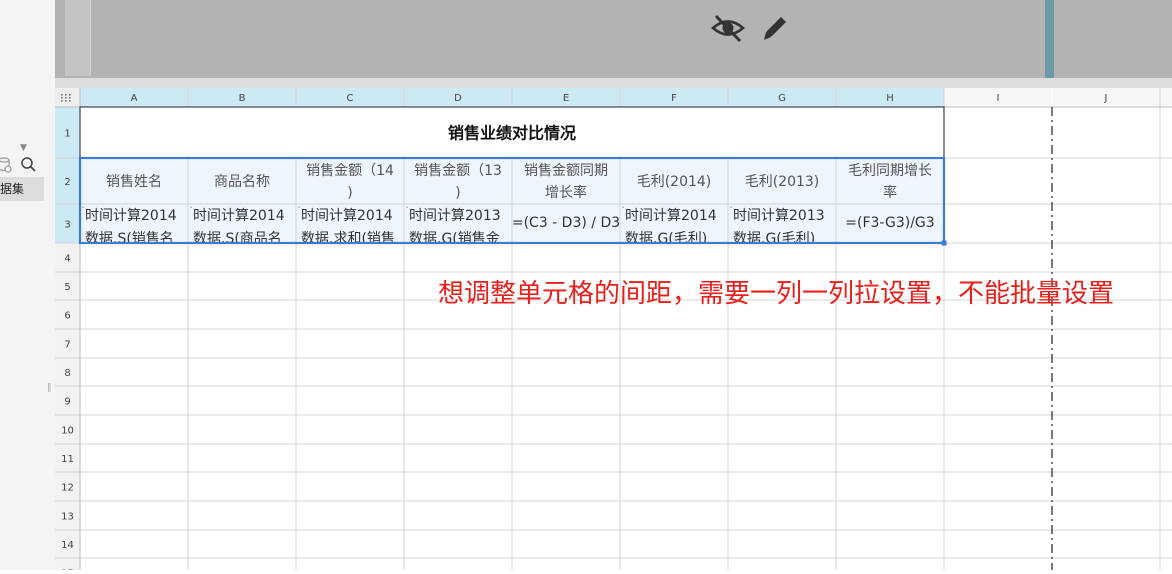 The height and width of the screenshot is (574, 1172). Describe the element at coordinates (67, 402) in the screenshot. I see `row-header-9: 9` at that location.